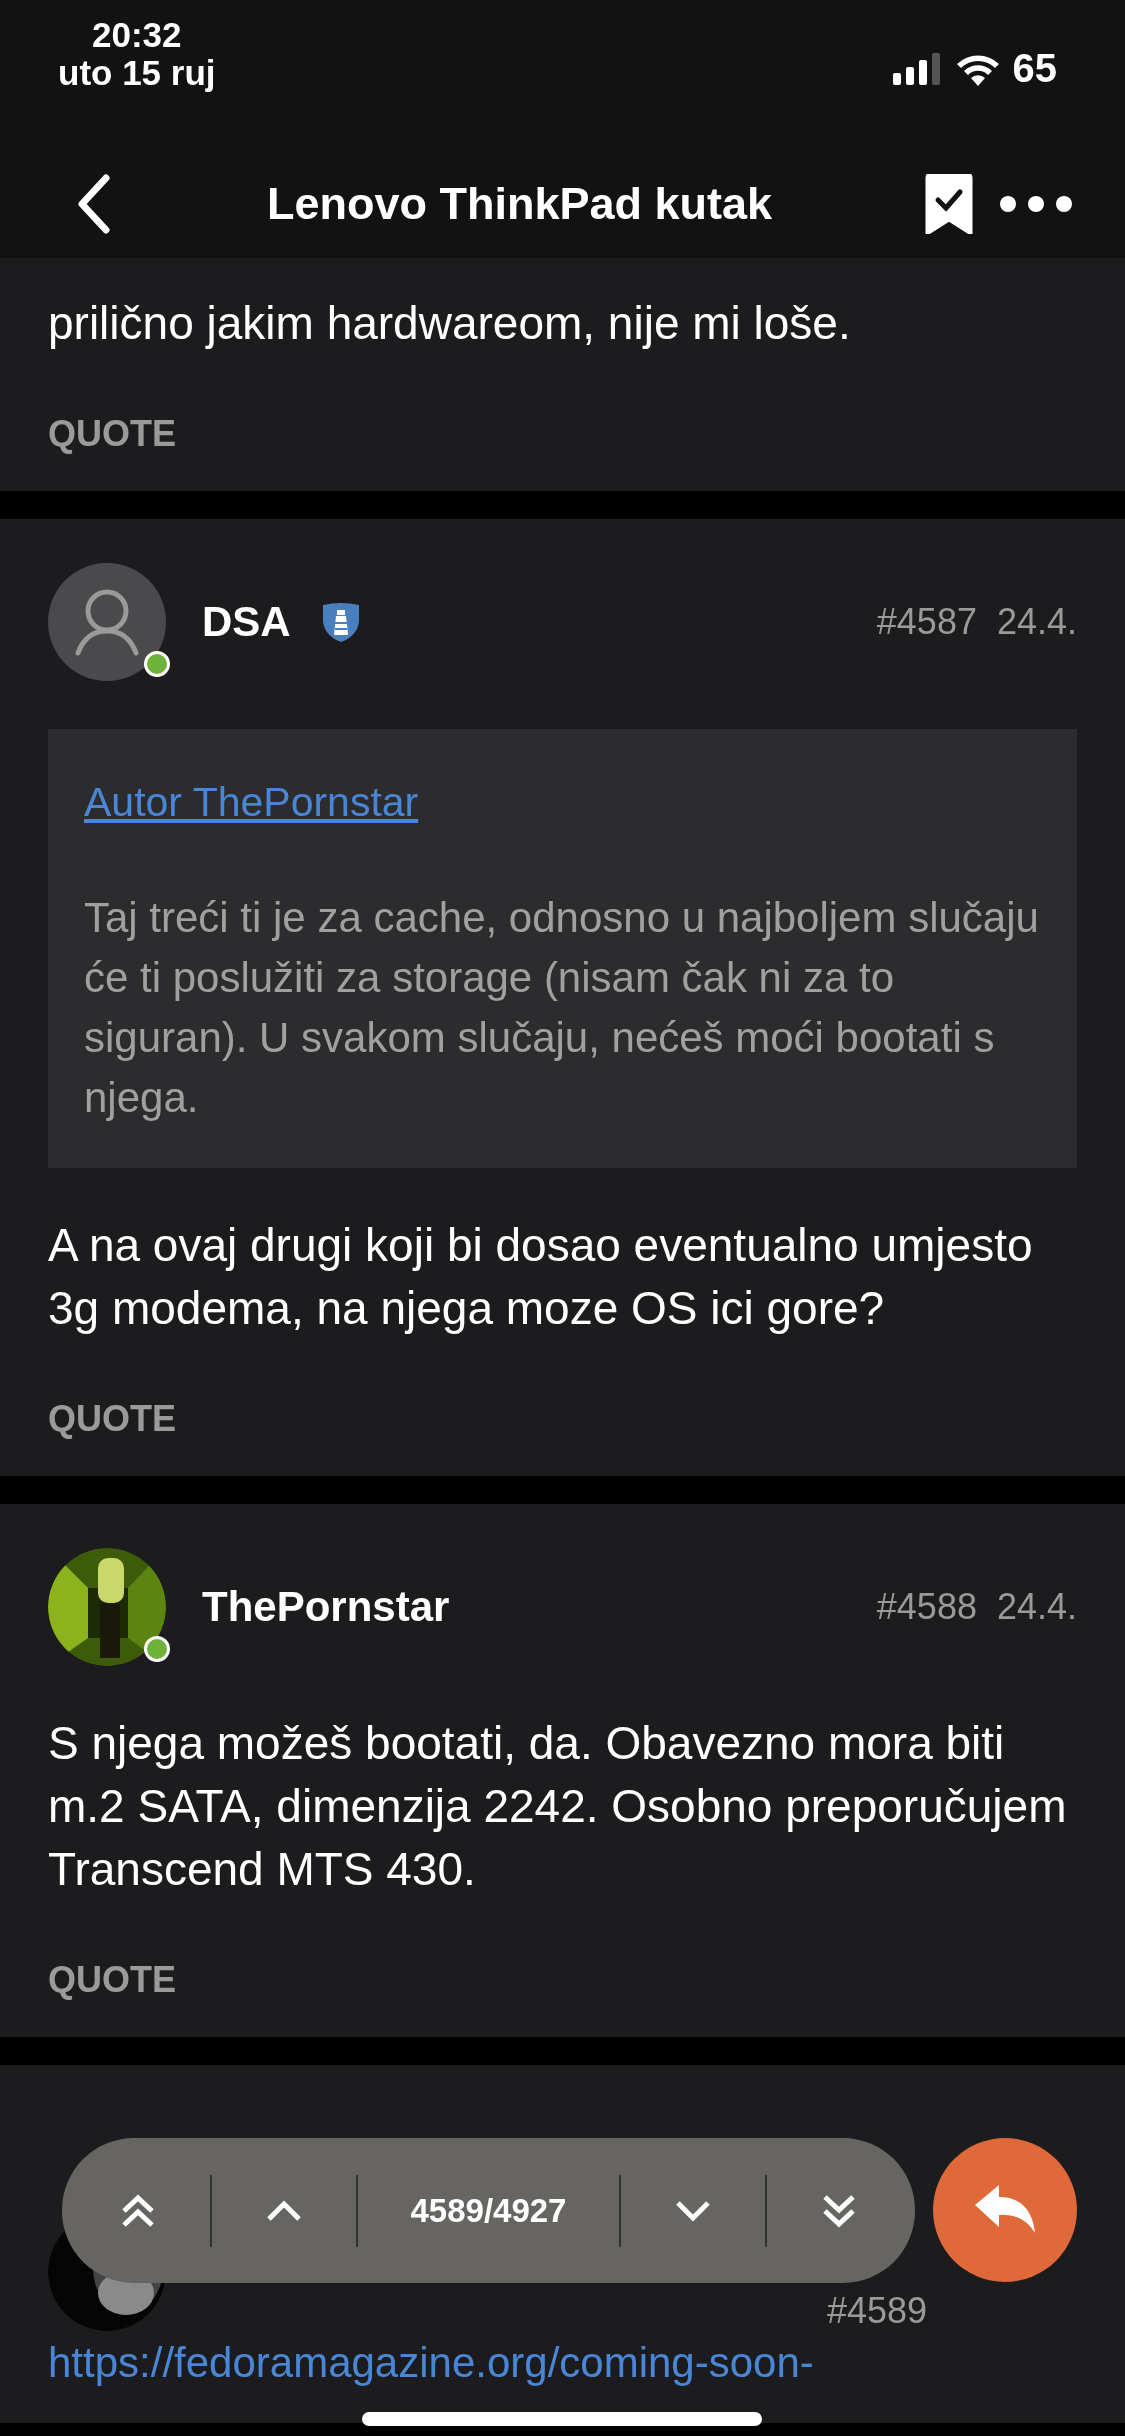 Image resolution: width=1125 pixels, height=2436 pixels. What do you see at coordinates (917, 68) in the screenshot?
I see `signal-icon` at bounding box center [917, 68].